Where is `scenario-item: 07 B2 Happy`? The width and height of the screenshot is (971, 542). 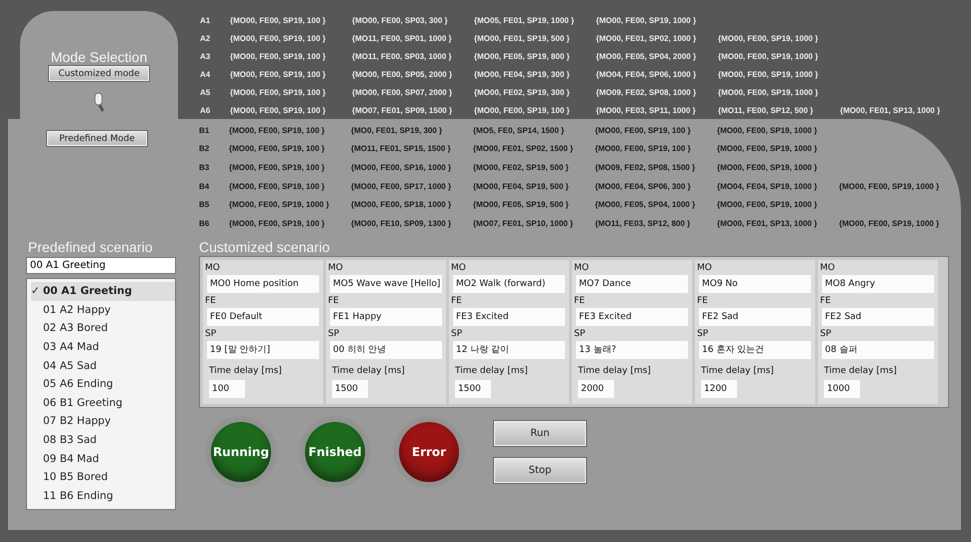 scenario-item: 07 B2 Happy is located at coordinates (103, 421).